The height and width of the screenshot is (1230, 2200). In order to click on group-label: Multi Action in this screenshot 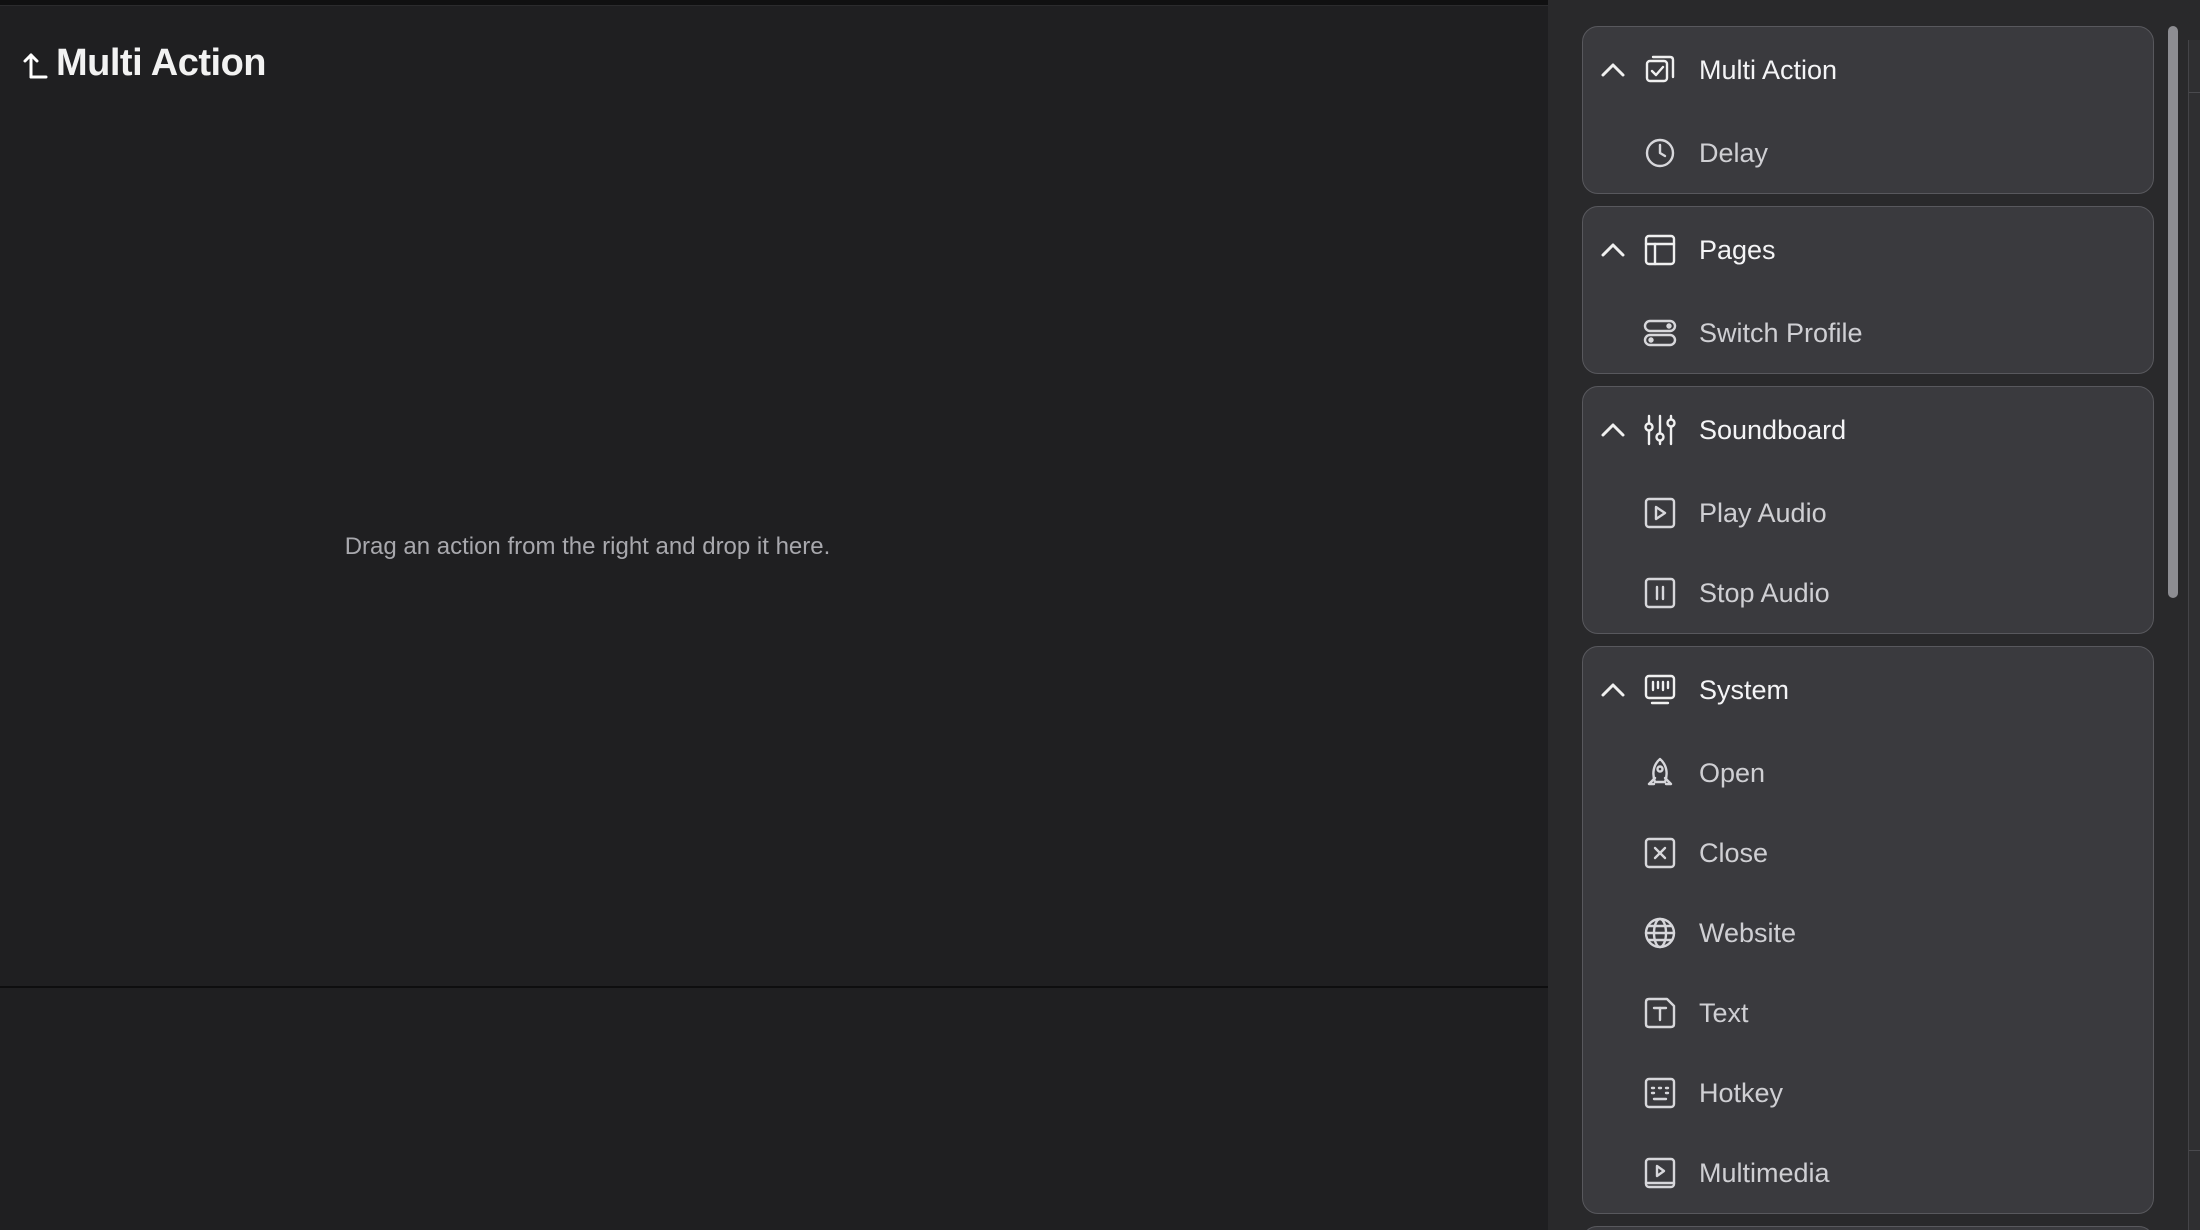, I will do `click(1768, 69)`.